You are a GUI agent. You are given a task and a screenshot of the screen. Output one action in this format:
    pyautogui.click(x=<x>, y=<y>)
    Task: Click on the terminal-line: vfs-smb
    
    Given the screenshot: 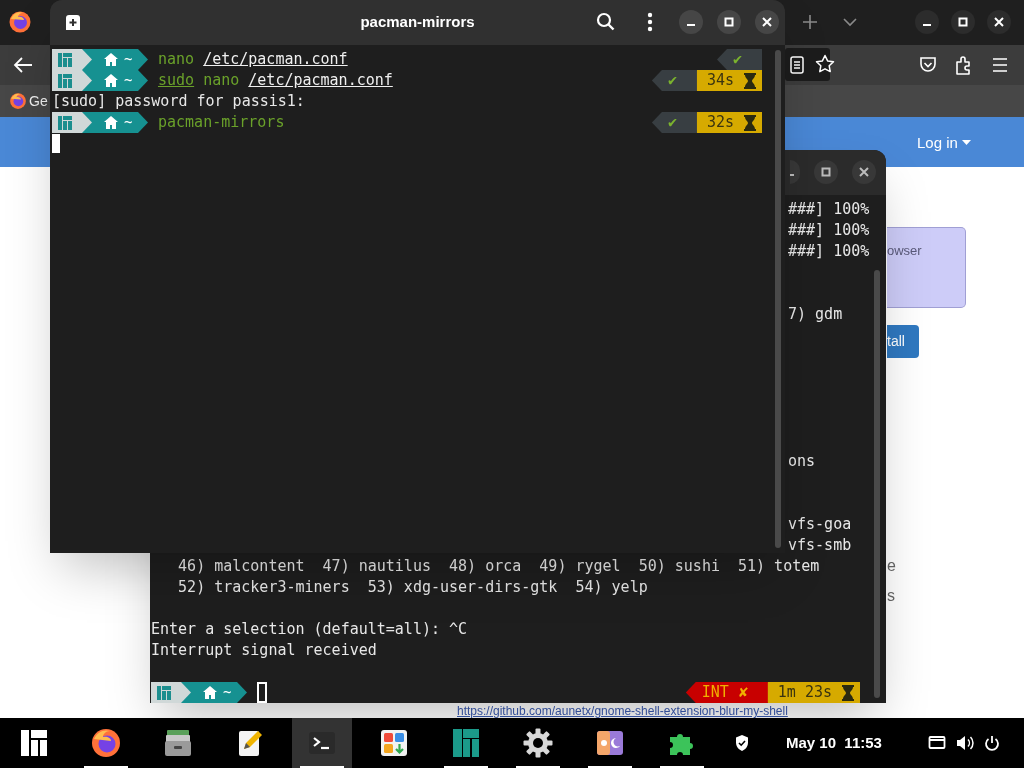 What is the action you would take?
    pyautogui.click(x=819, y=545)
    